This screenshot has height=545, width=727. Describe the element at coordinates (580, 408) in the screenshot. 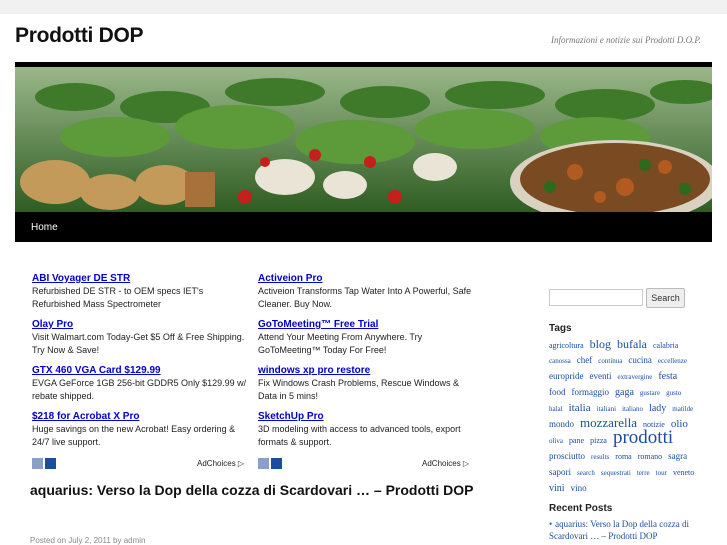

I see `tag-link: italia` at that location.